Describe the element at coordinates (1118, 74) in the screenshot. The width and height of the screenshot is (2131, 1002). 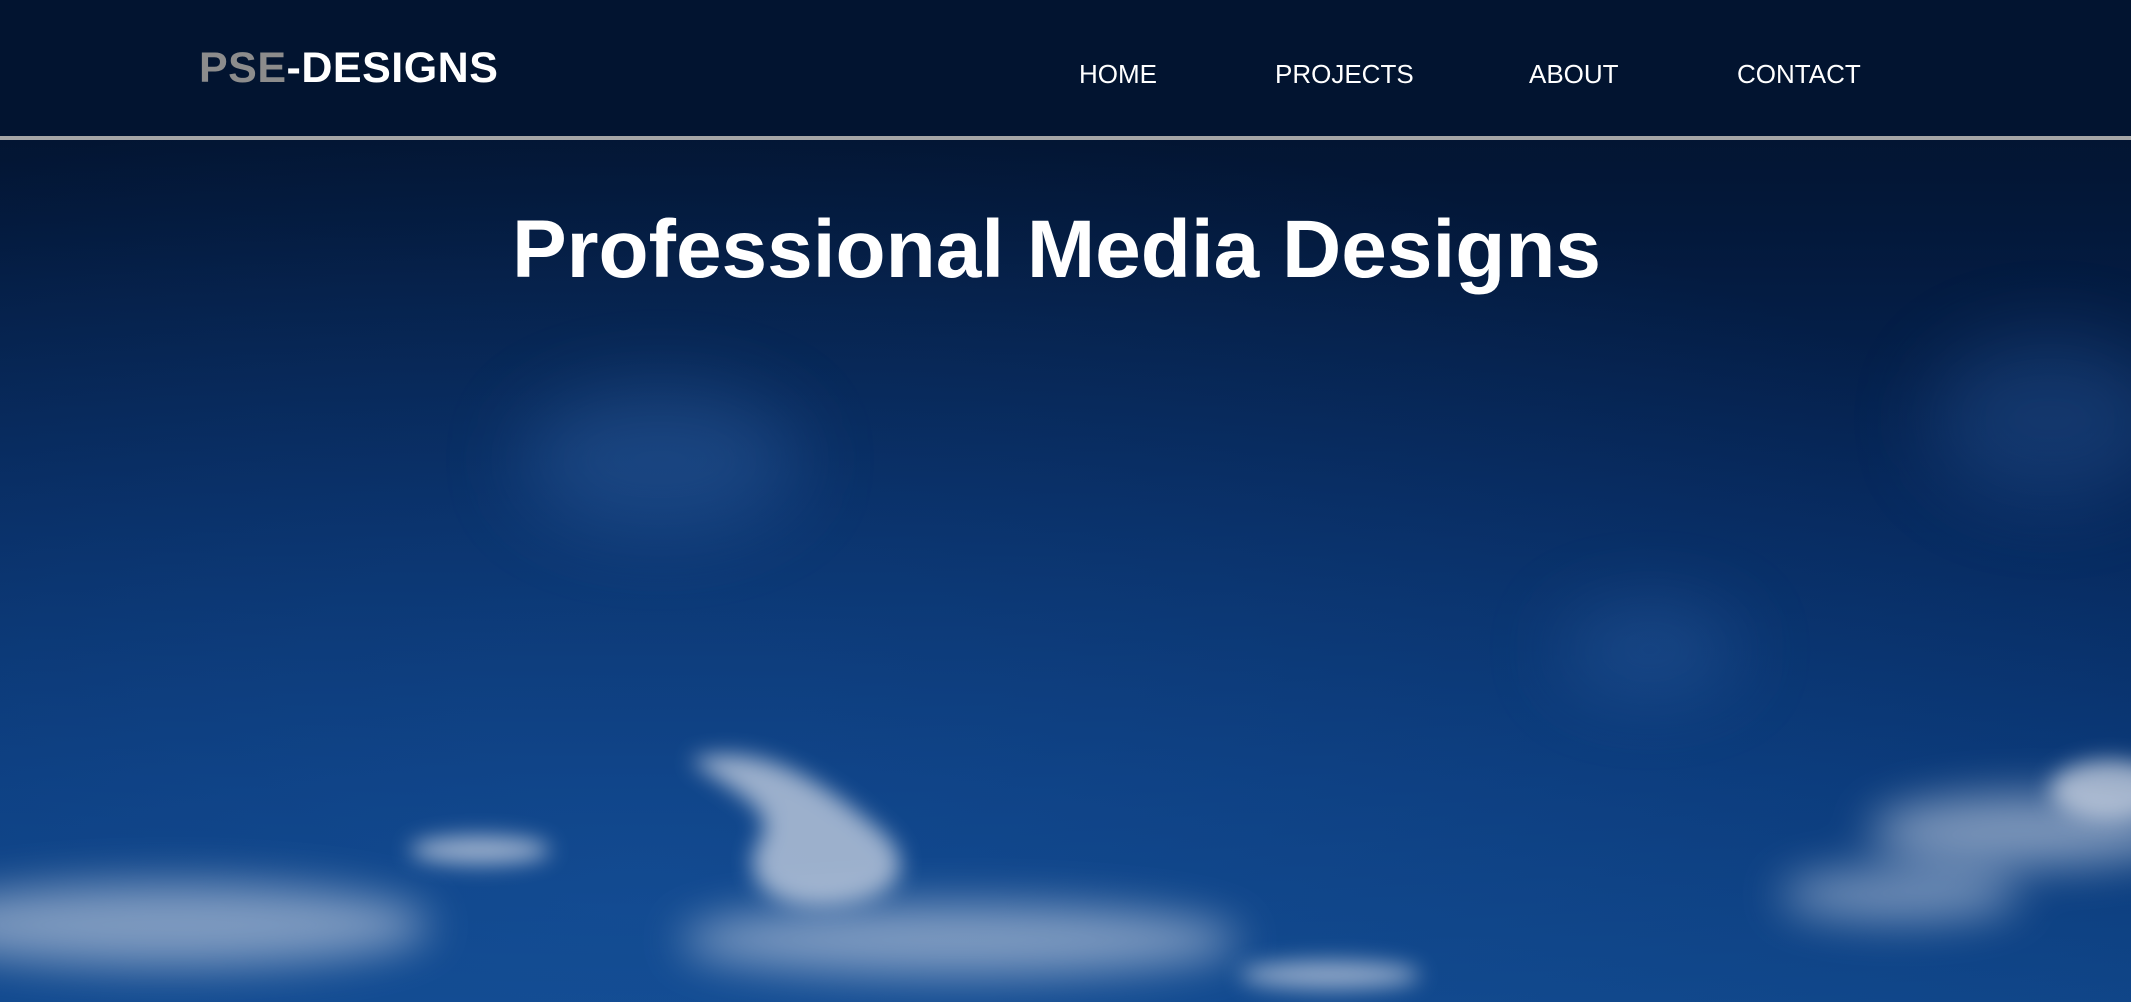
I see `nav-link-home: HOME` at that location.